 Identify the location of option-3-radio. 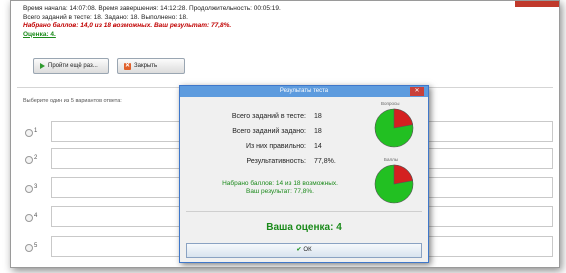
(29, 189).